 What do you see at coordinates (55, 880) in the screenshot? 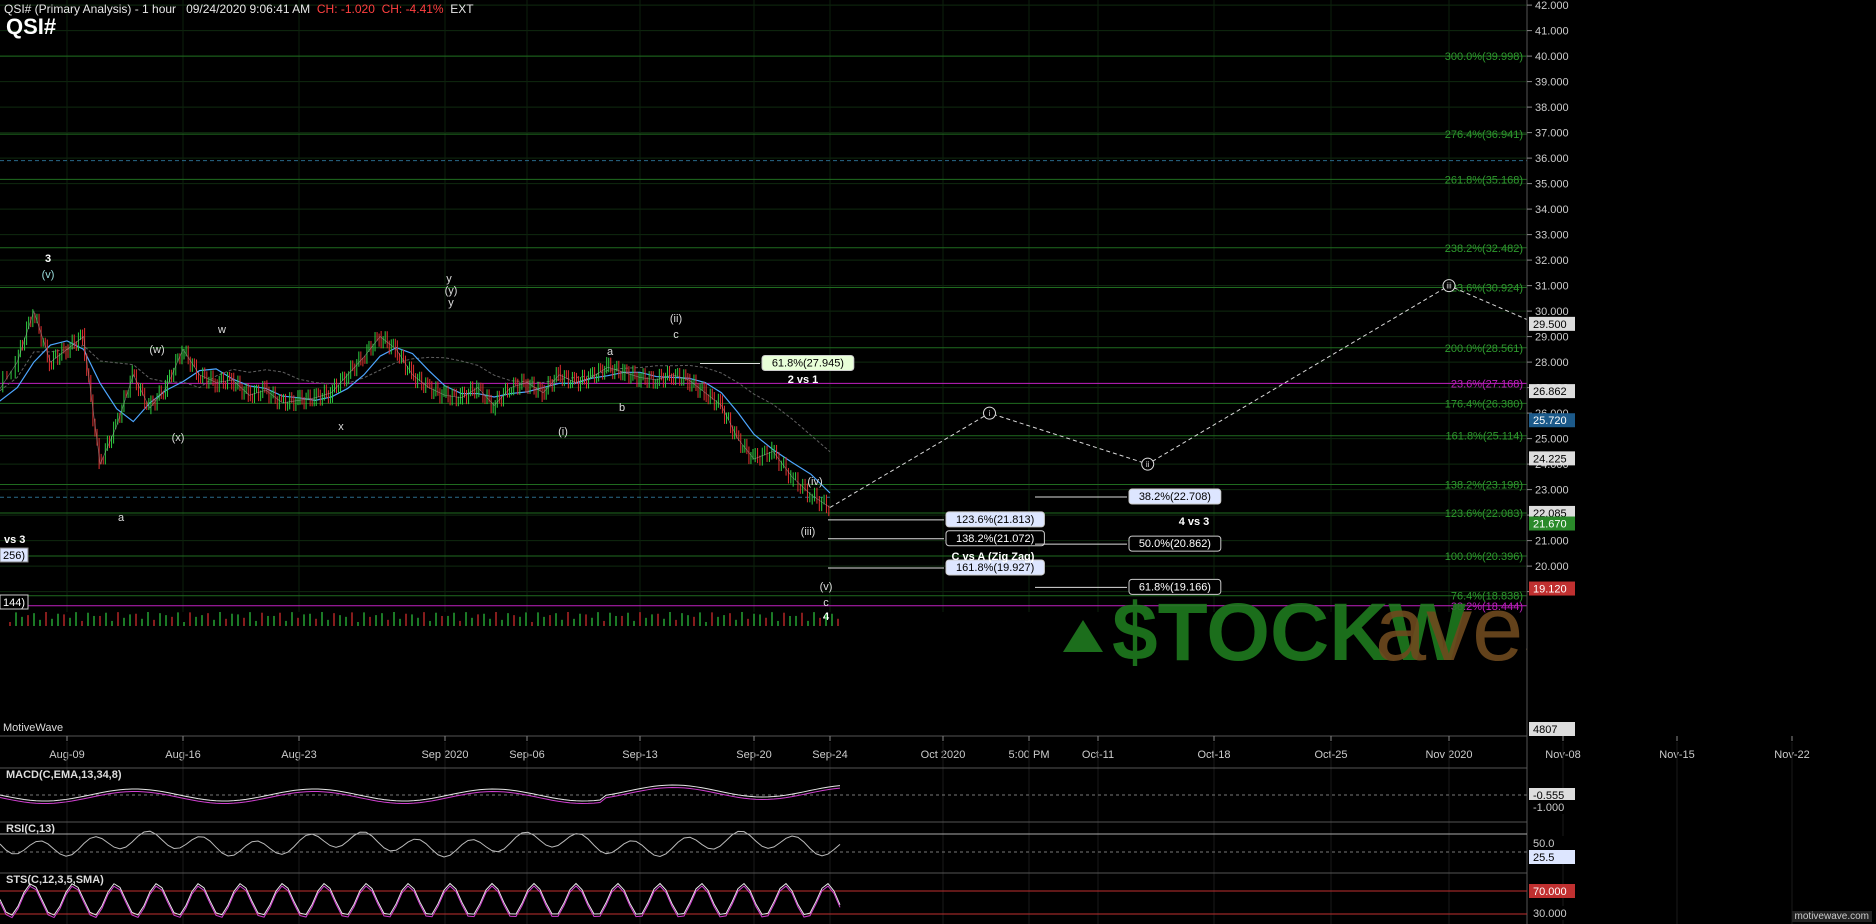
I see `indicator-title: STS(C,12,3,5,SMA)` at bounding box center [55, 880].